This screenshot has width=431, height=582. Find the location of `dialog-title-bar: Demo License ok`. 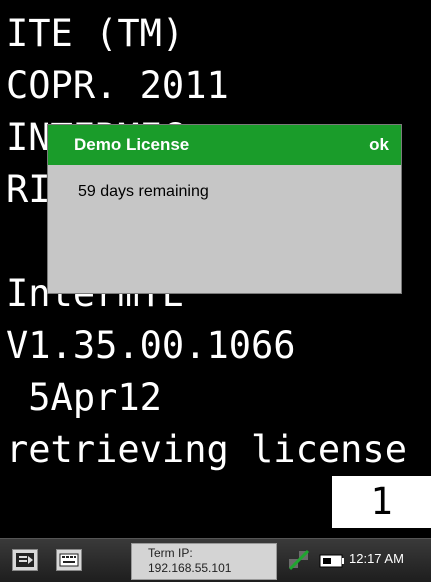

dialog-title-bar: Demo License ok is located at coordinates (224, 145).